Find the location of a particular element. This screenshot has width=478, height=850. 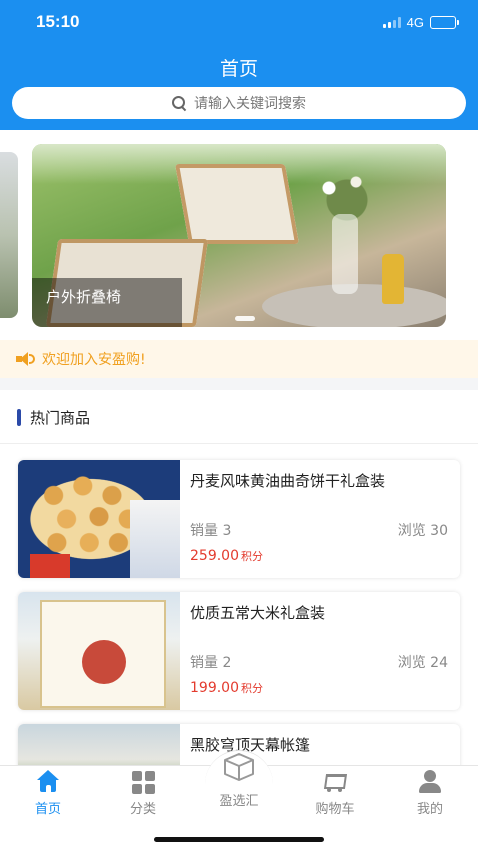

status-indicators: 4G is located at coordinates (420, 22).